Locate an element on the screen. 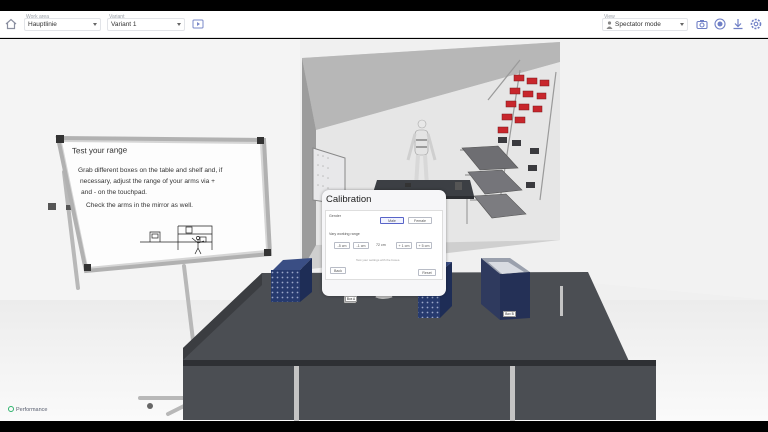  whiteboard-line-3: and - on the touchpad. is located at coordinates (114, 192).